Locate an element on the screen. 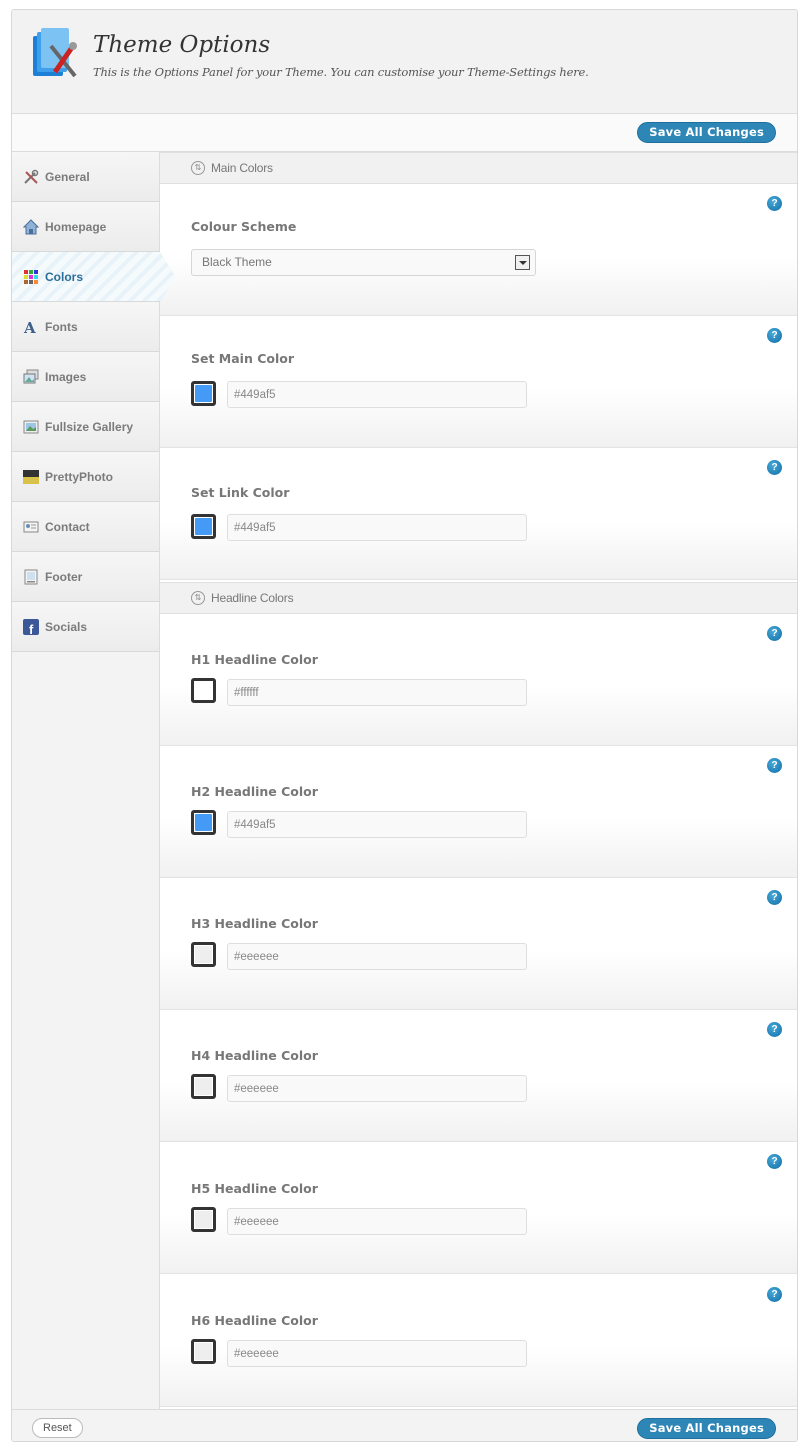  option-h4-color: ? H4 Headline Color is located at coordinates (478, 1076).